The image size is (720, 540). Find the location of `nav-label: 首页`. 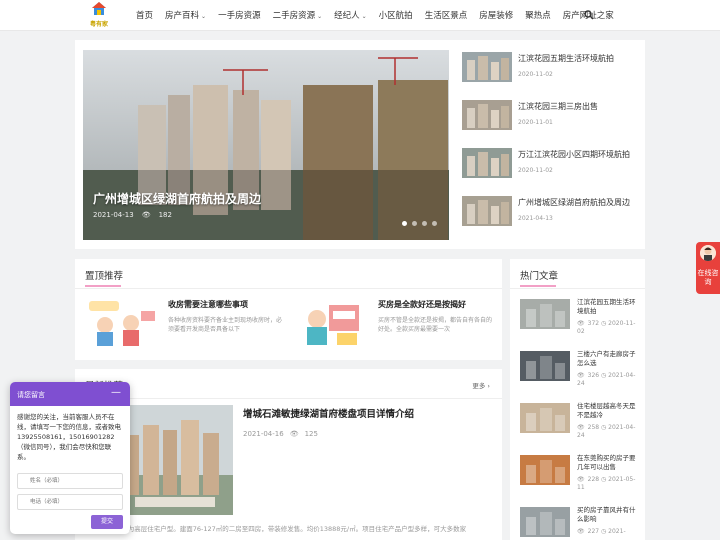

nav-label: 首页 is located at coordinates (145, 16).